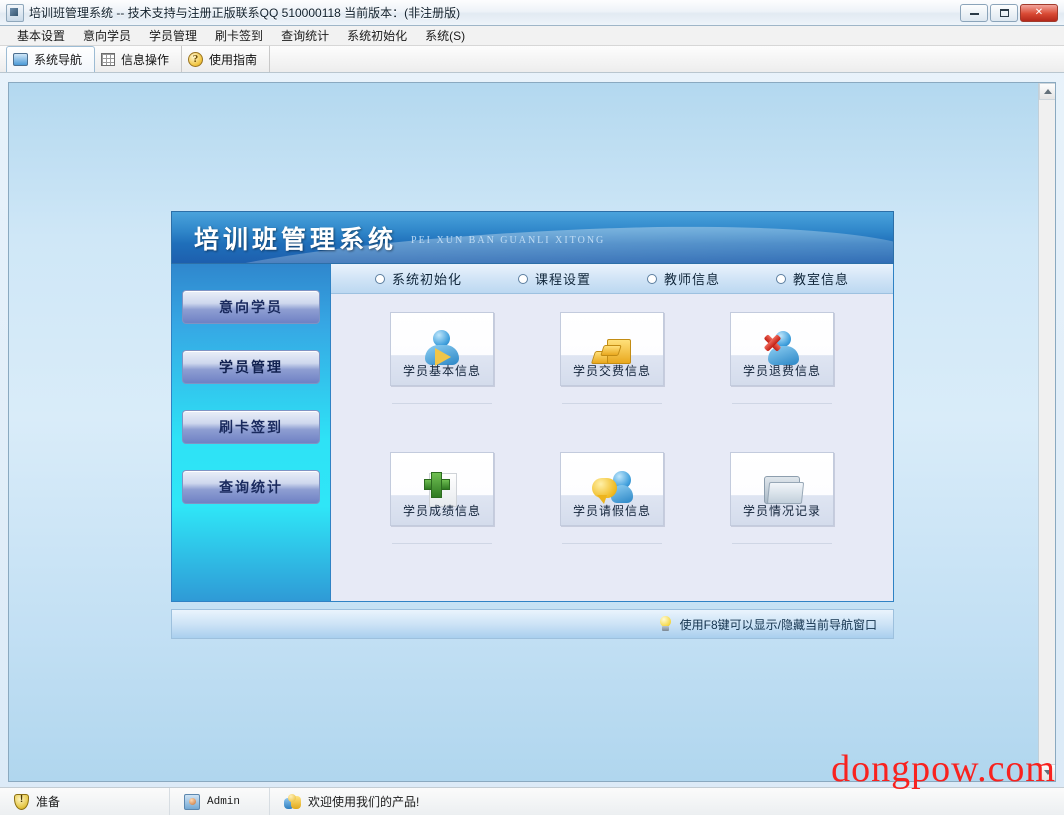 The width and height of the screenshot is (1064, 815). Describe the element at coordinates (782, 358) in the screenshot. I see `tile-student-refund-info: 学员退费信息` at that location.